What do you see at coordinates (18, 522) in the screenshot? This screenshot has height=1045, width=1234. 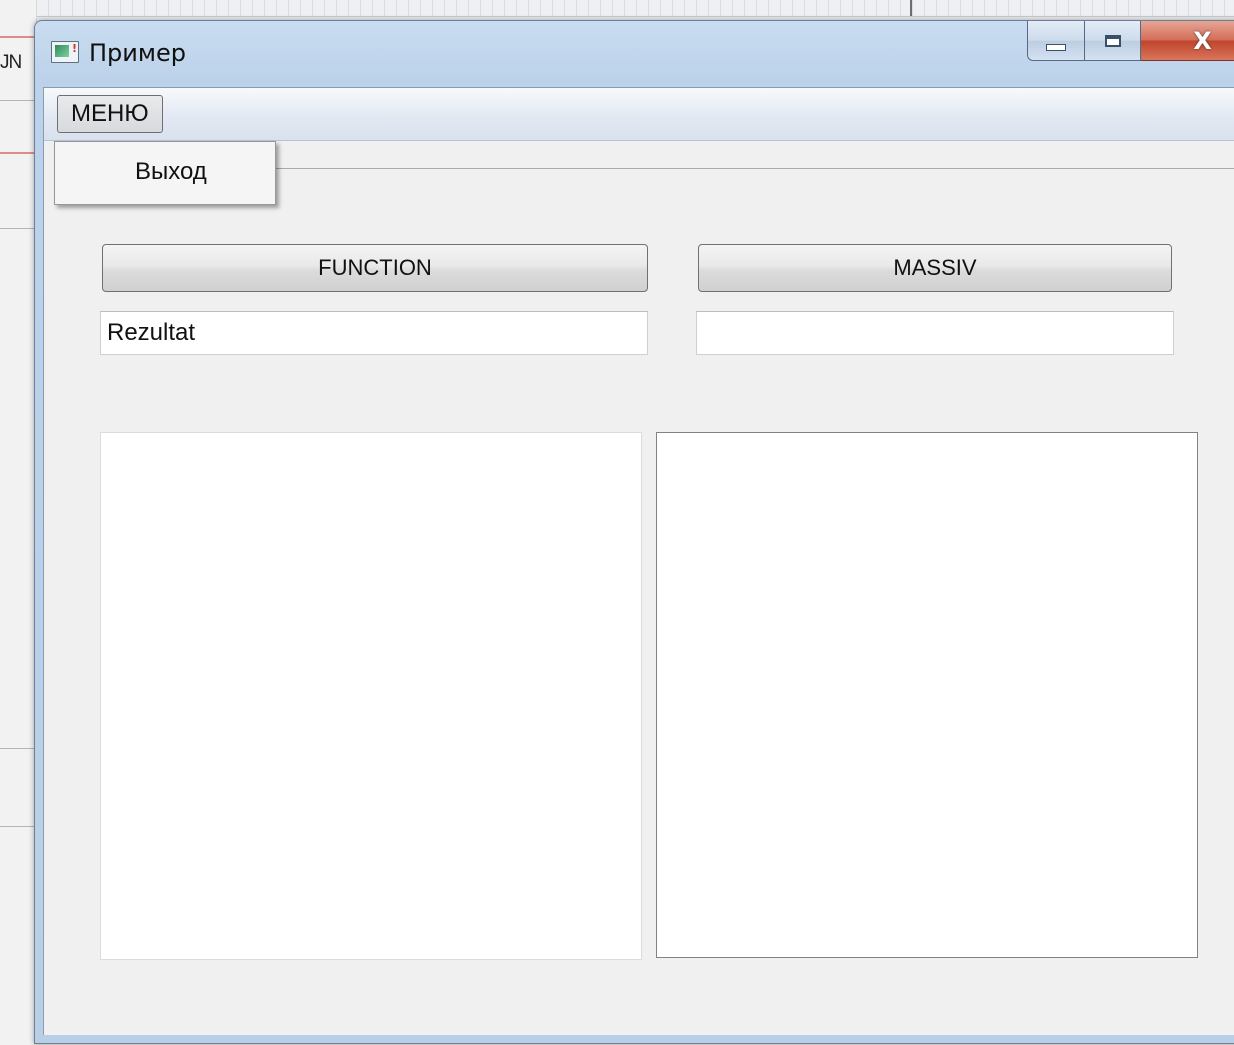 I see `background-editor-strip: JN` at bounding box center [18, 522].